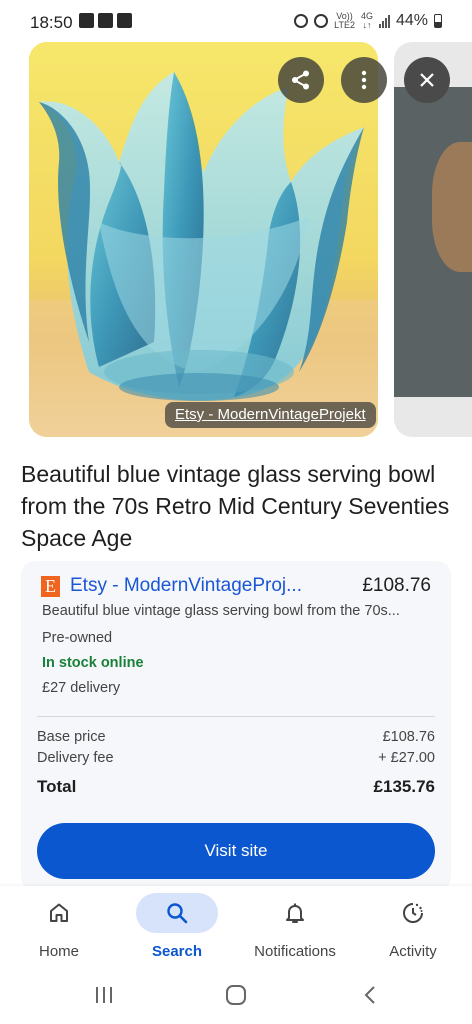  Describe the element at coordinates (295, 951) in the screenshot. I see `nav-label-notifications: Notifications` at that location.